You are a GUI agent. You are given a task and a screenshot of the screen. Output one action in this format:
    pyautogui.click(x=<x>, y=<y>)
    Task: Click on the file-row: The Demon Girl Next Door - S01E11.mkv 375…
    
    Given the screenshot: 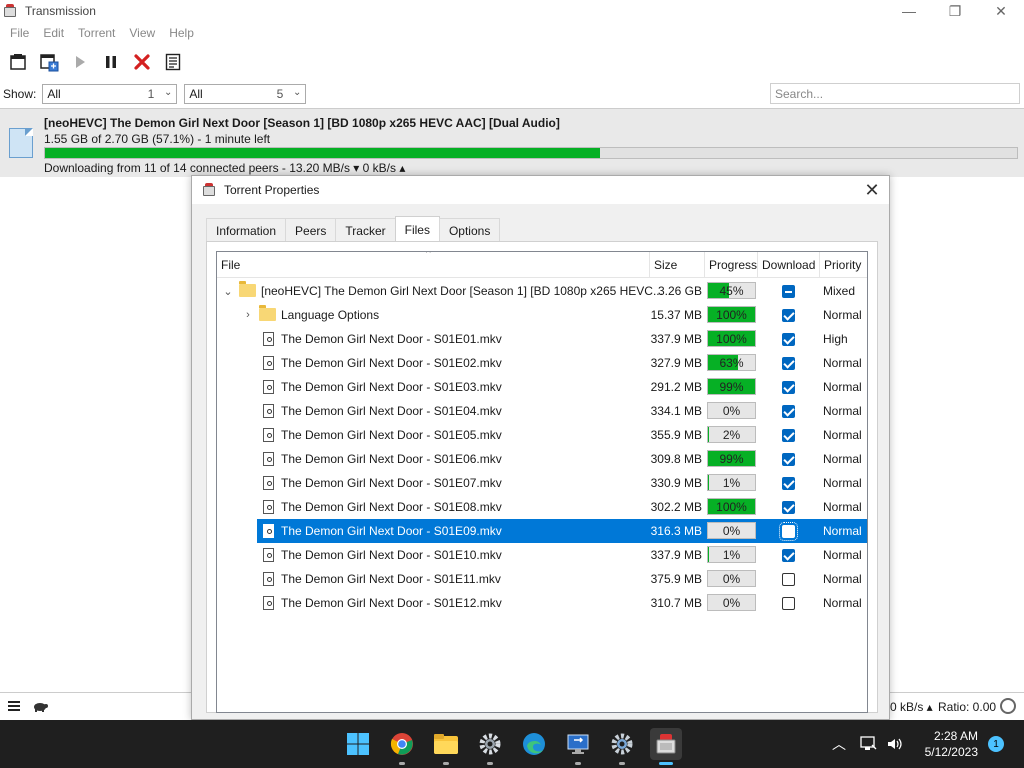 What is the action you would take?
    pyautogui.click(x=542, y=579)
    